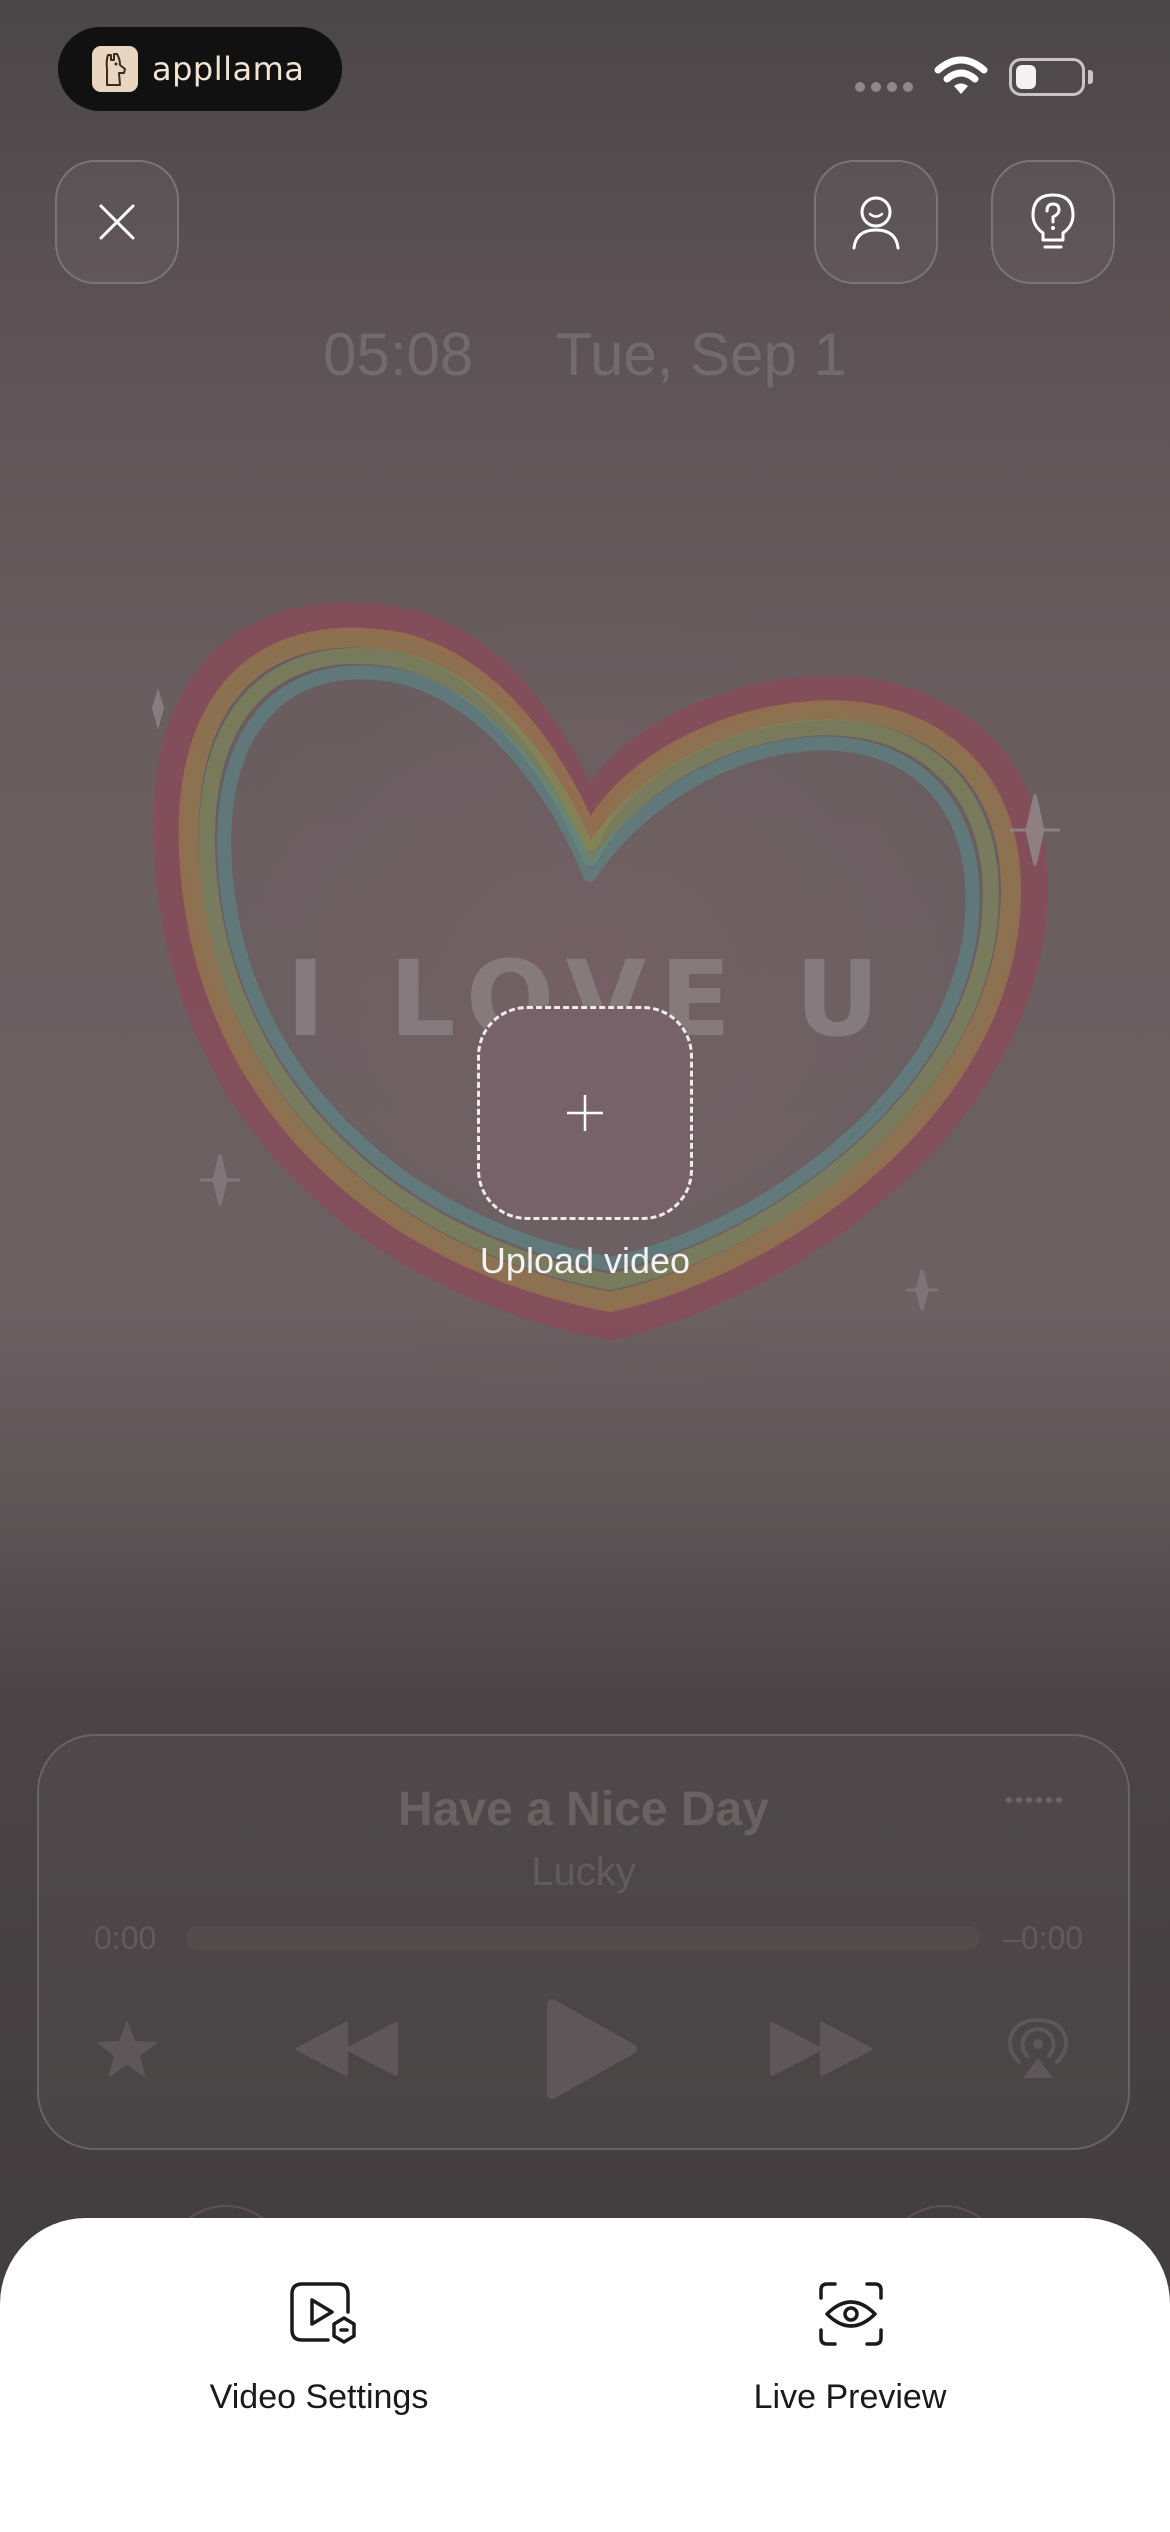 The width and height of the screenshot is (1170, 2532). I want to click on fast-forward-icon, so click(821, 2049).